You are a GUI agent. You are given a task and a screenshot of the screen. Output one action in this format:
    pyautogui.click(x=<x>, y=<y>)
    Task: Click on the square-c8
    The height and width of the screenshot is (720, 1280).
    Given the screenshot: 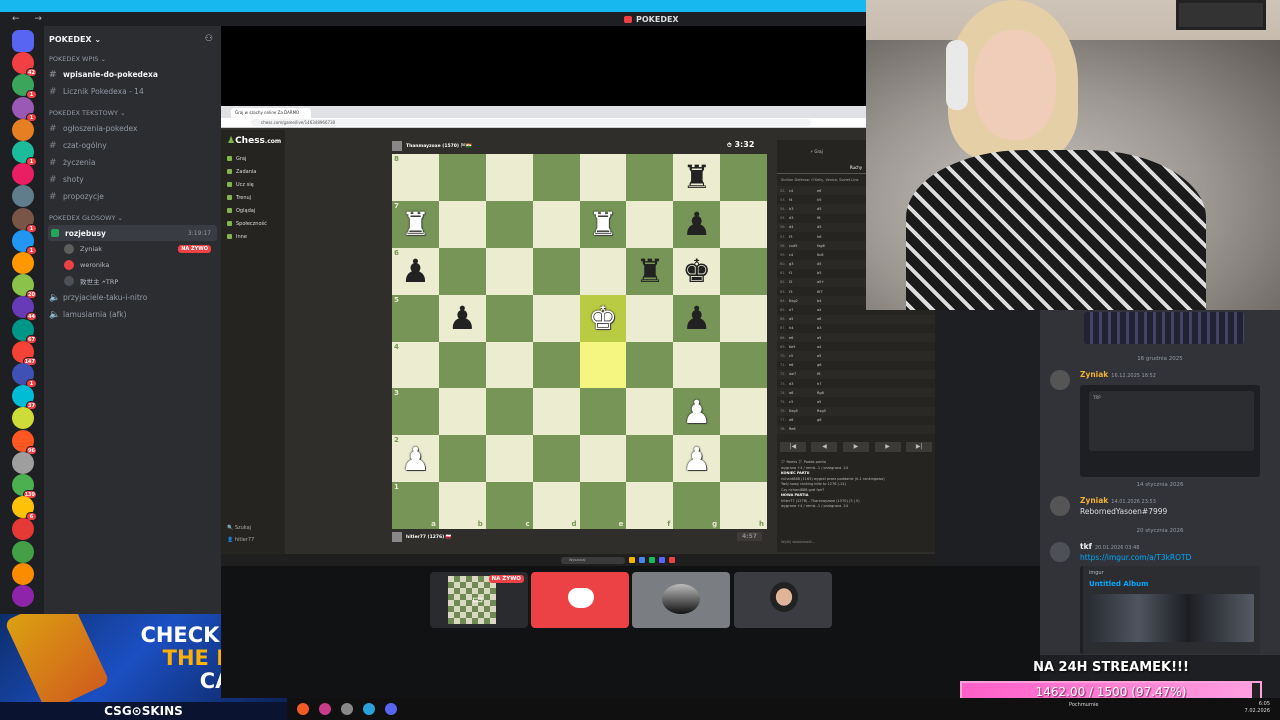 What is the action you would take?
    pyautogui.click(x=509, y=177)
    